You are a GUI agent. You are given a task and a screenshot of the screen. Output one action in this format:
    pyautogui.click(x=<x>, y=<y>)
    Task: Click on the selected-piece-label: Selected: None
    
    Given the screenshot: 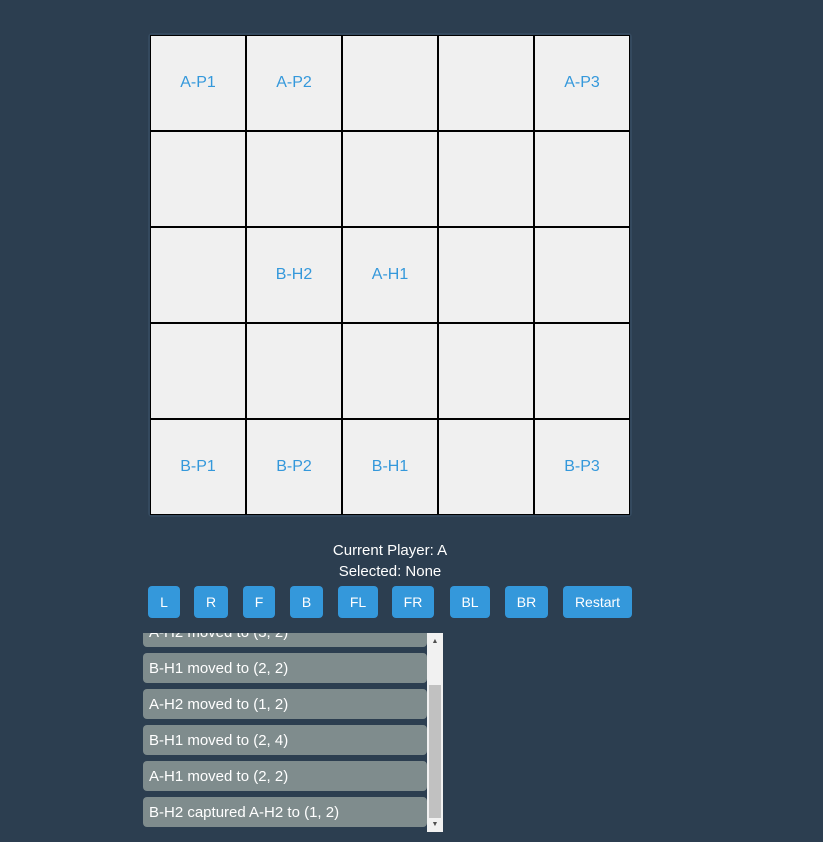 What is the action you would take?
    pyautogui.click(x=390, y=571)
    